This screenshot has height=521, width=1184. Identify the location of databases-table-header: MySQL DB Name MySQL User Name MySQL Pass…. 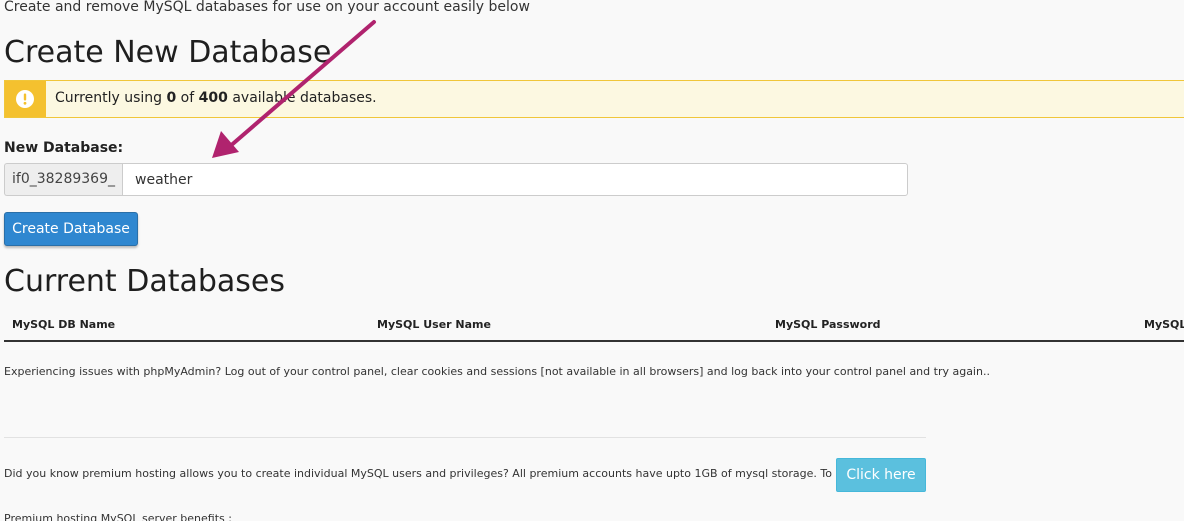
(594, 326).